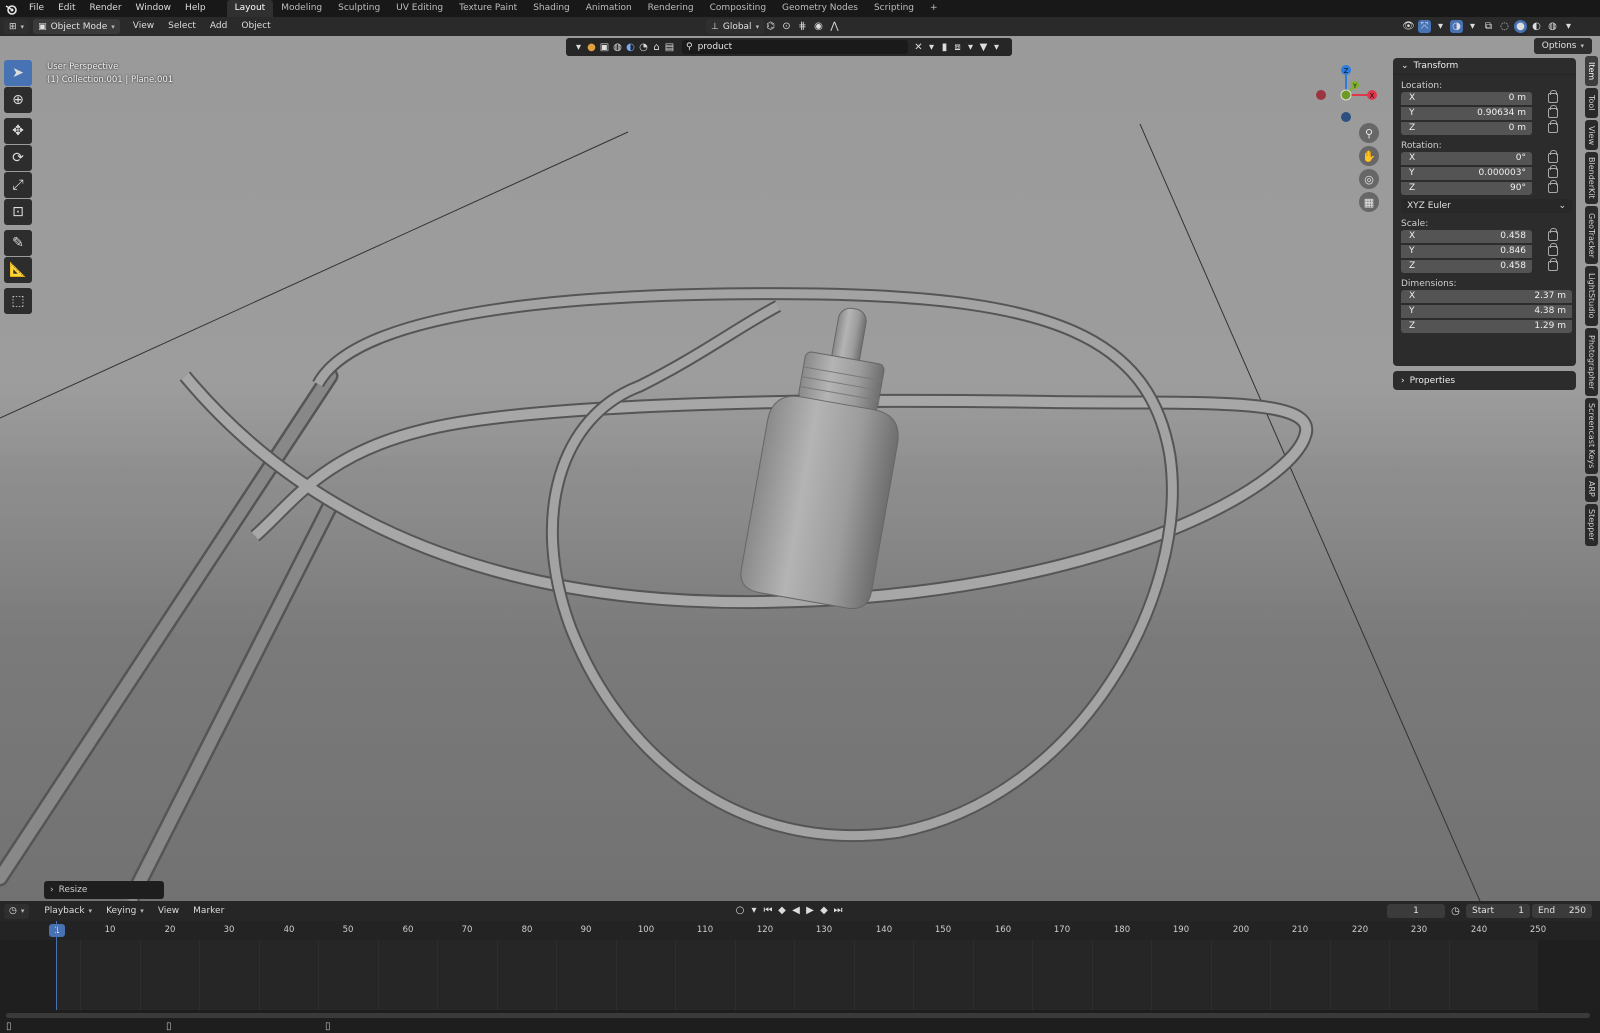 Image resolution: width=1600 pixels, height=1033 pixels. What do you see at coordinates (838, 910) in the screenshot?
I see `jump-end-icon: ⏭` at bounding box center [838, 910].